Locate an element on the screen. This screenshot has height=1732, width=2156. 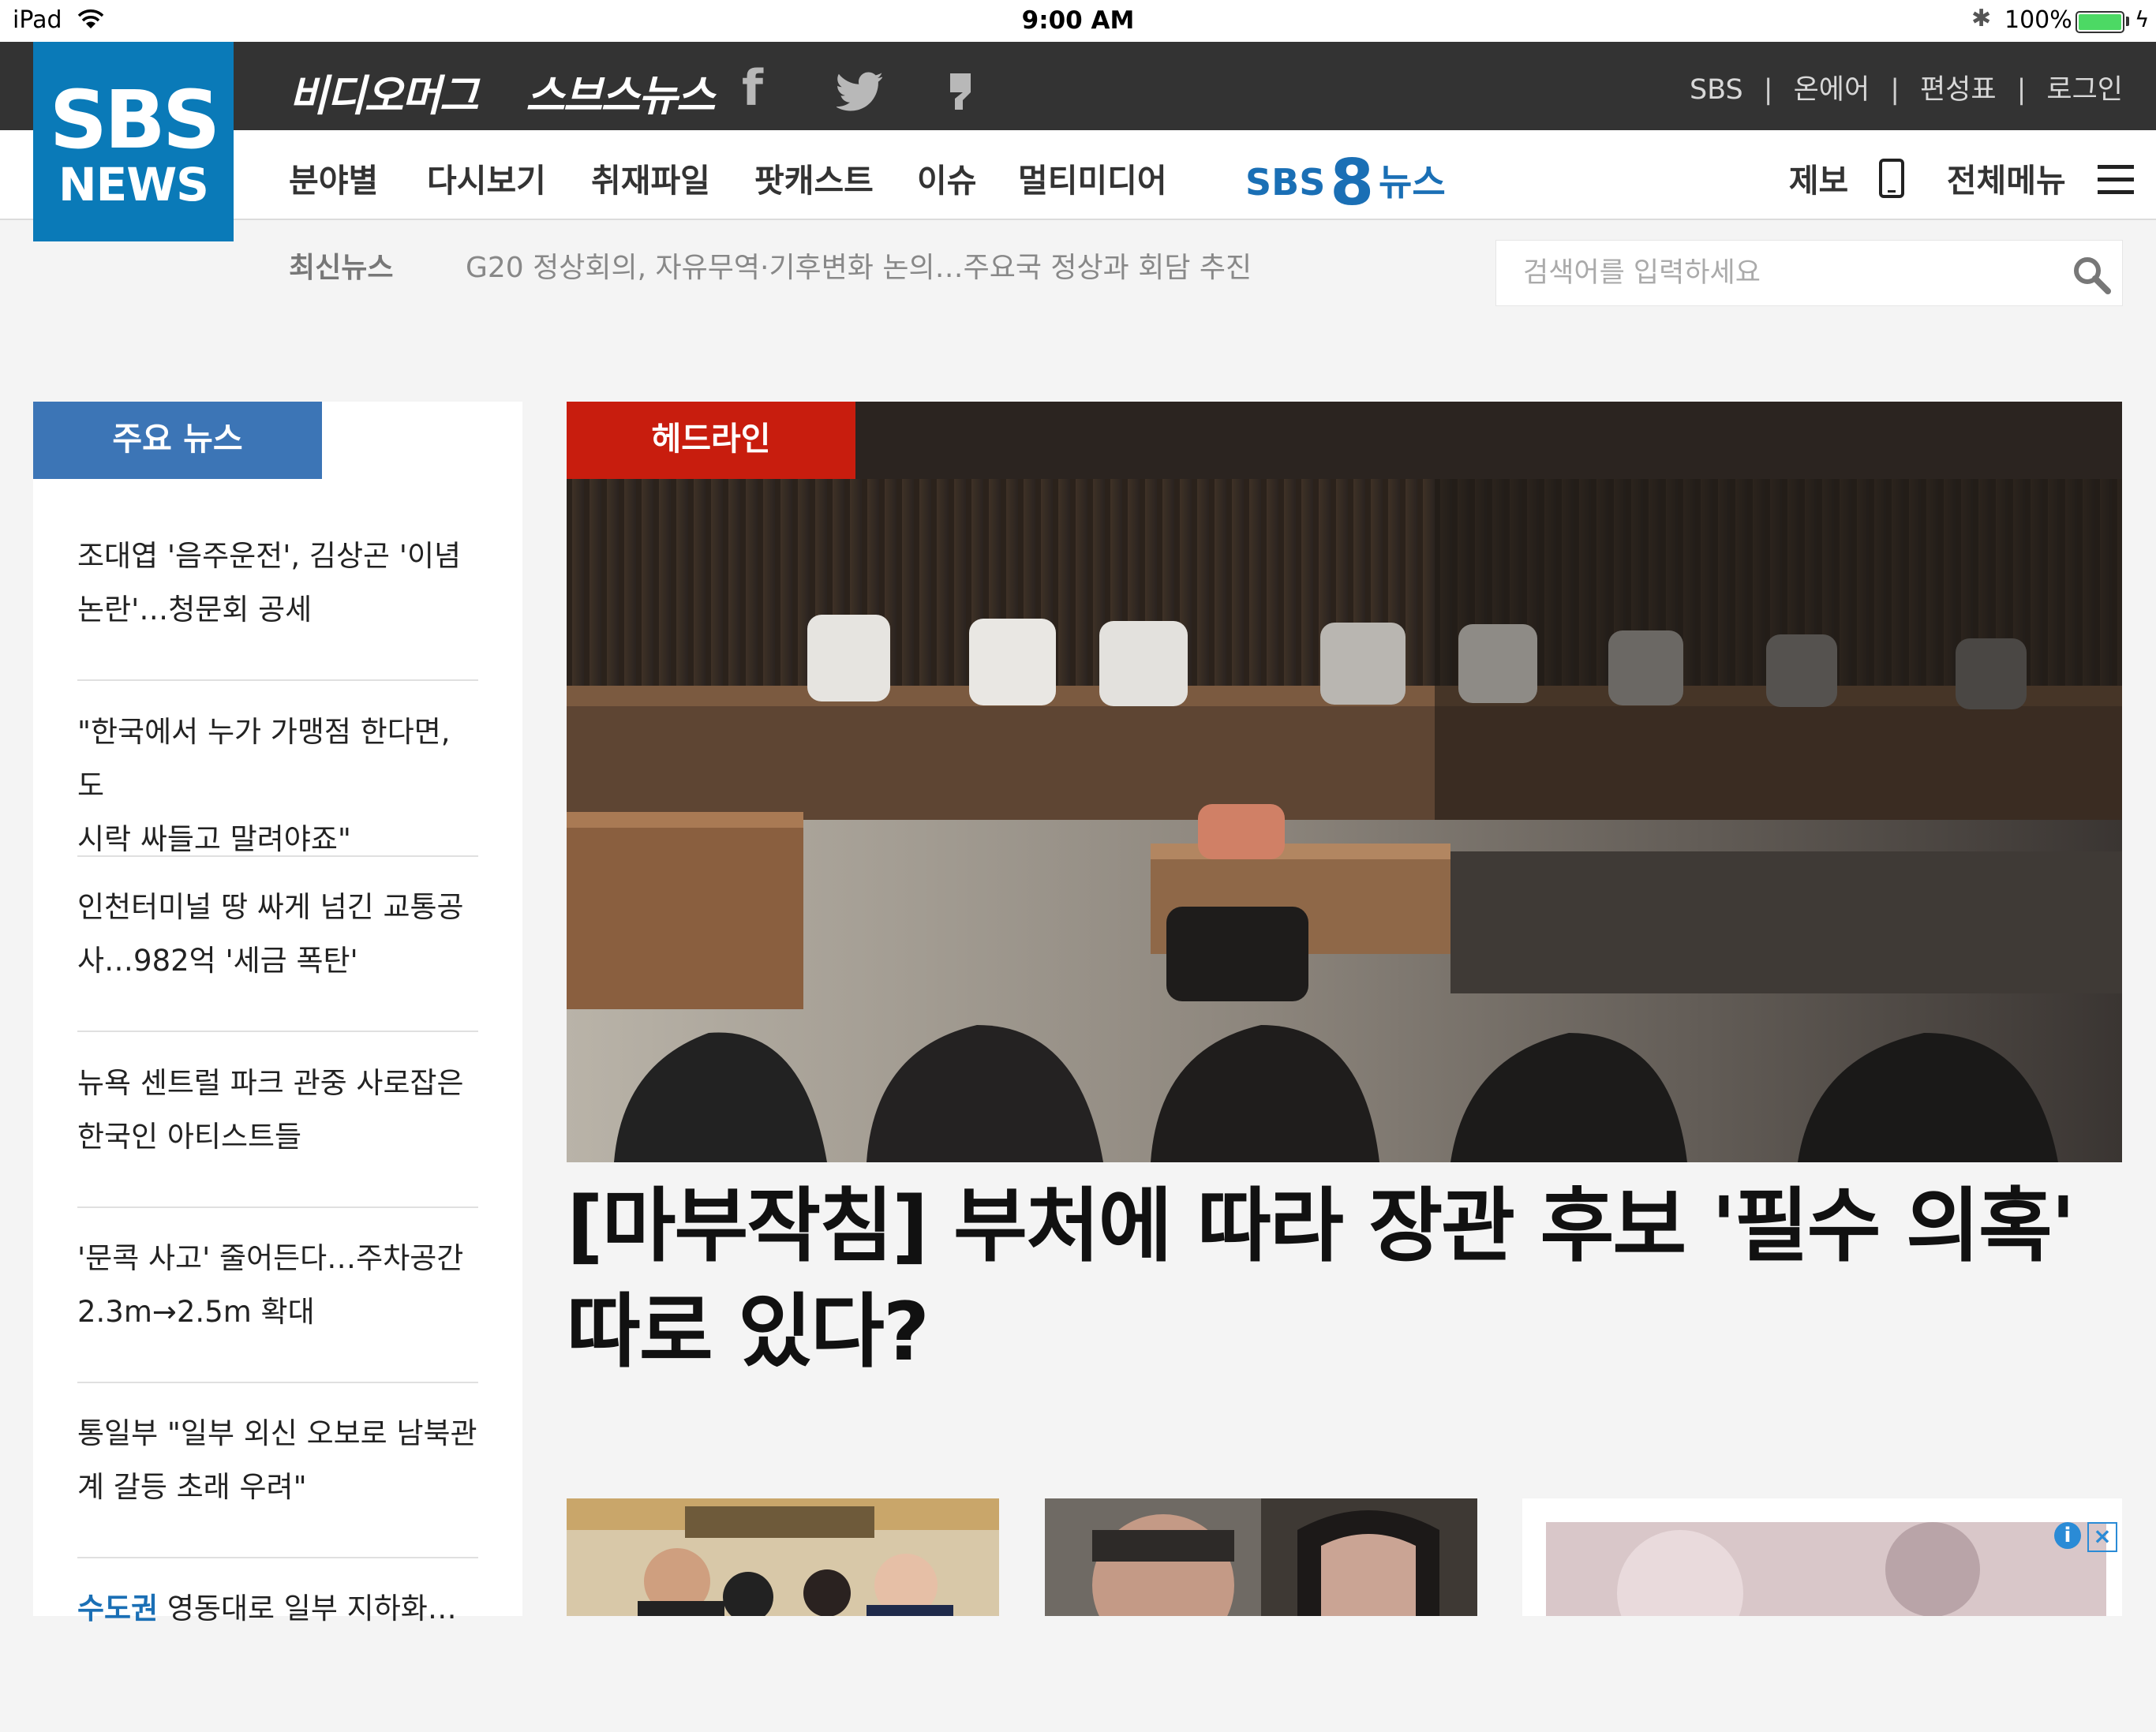
facebook-icon: f is located at coordinates (752, 88).